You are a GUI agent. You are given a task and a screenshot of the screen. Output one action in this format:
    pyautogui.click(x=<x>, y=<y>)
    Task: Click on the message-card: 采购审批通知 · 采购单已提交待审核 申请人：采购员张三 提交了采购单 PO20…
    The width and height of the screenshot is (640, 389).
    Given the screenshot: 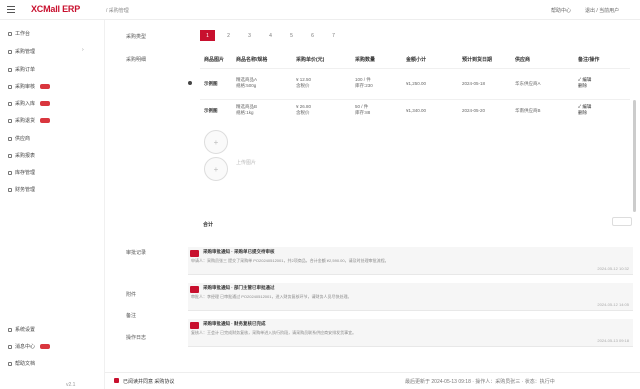 What is the action you would take?
    pyautogui.click(x=410, y=261)
    